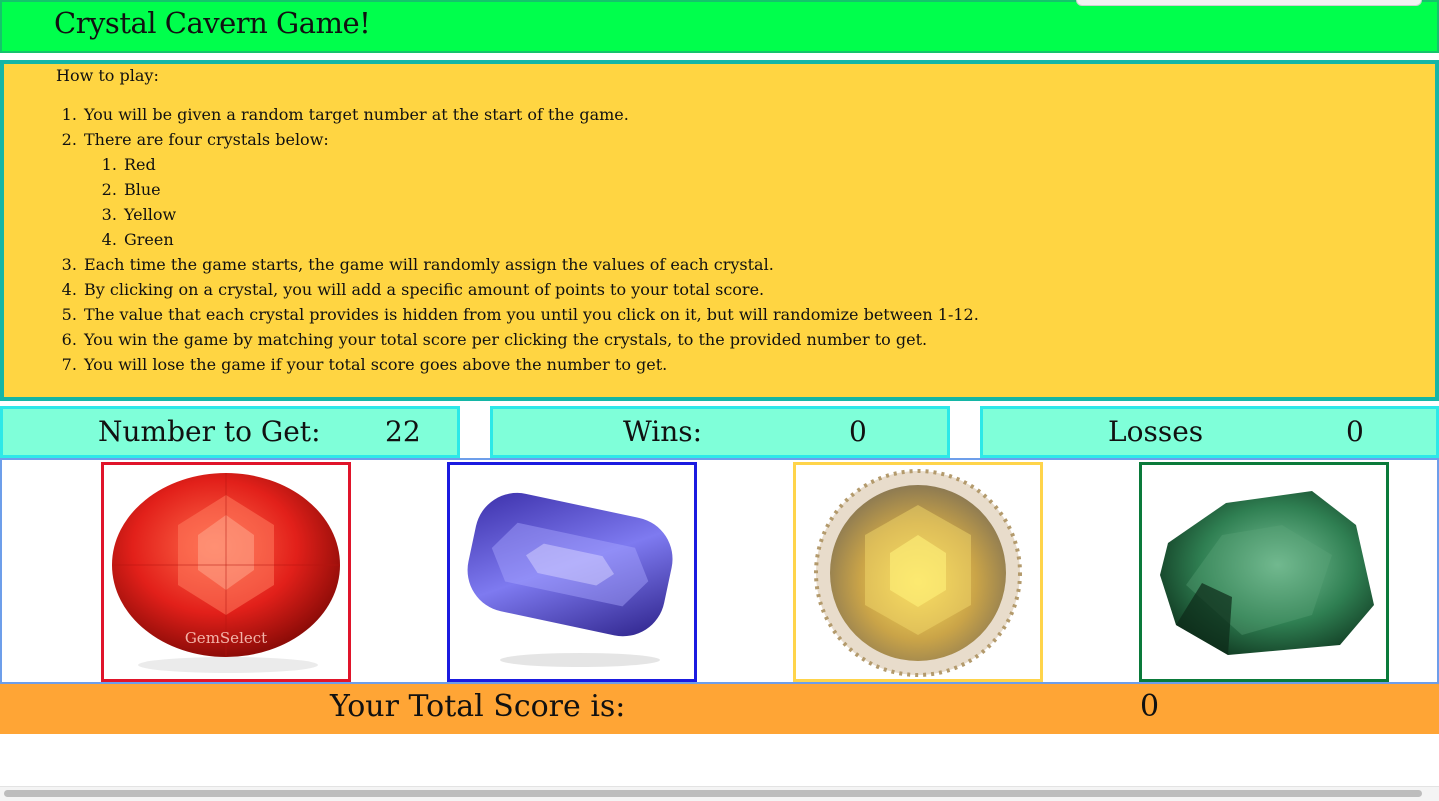 The image size is (1439, 801). What do you see at coordinates (1267, 573) in the screenshot?
I see `green-crystal-icon` at bounding box center [1267, 573].